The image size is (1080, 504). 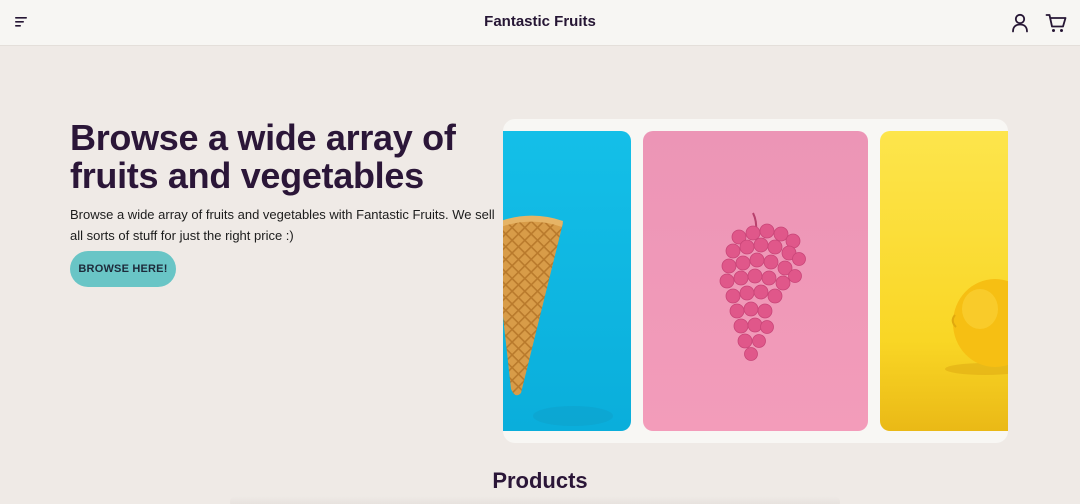 I want to click on waffle-cone-image, so click(x=558, y=320).